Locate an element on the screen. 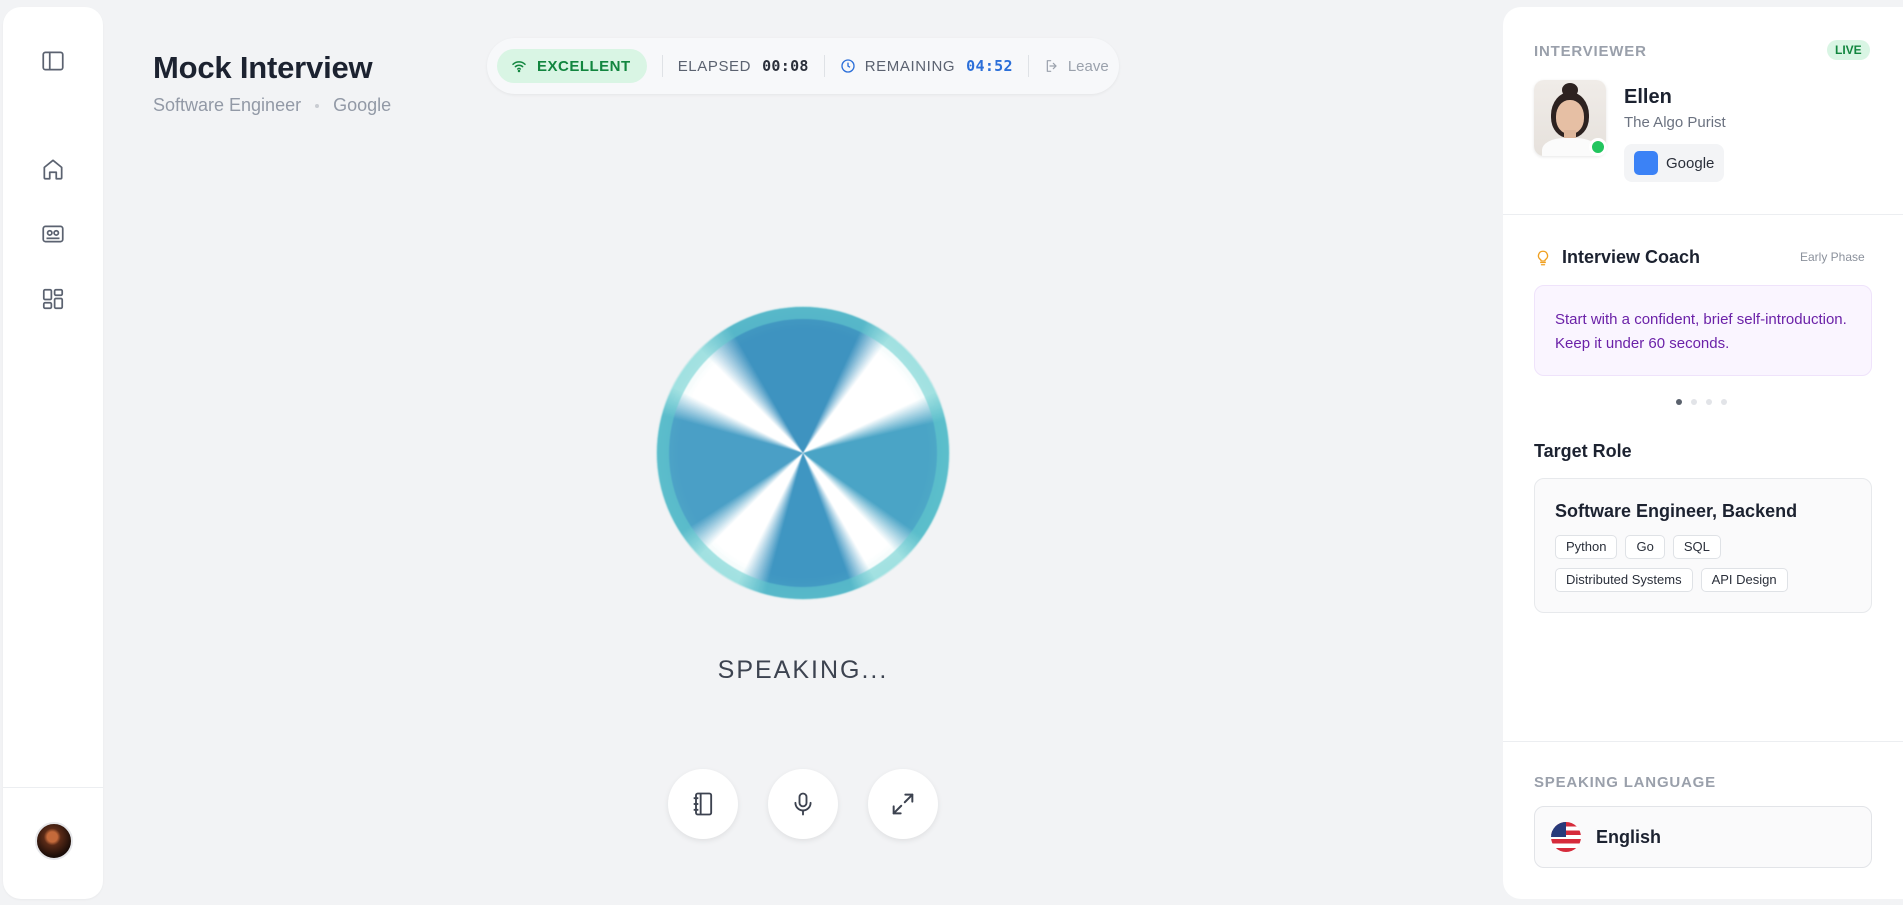 This screenshot has width=1903, height=905. lightbulb-icon is located at coordinates (1543, 257).